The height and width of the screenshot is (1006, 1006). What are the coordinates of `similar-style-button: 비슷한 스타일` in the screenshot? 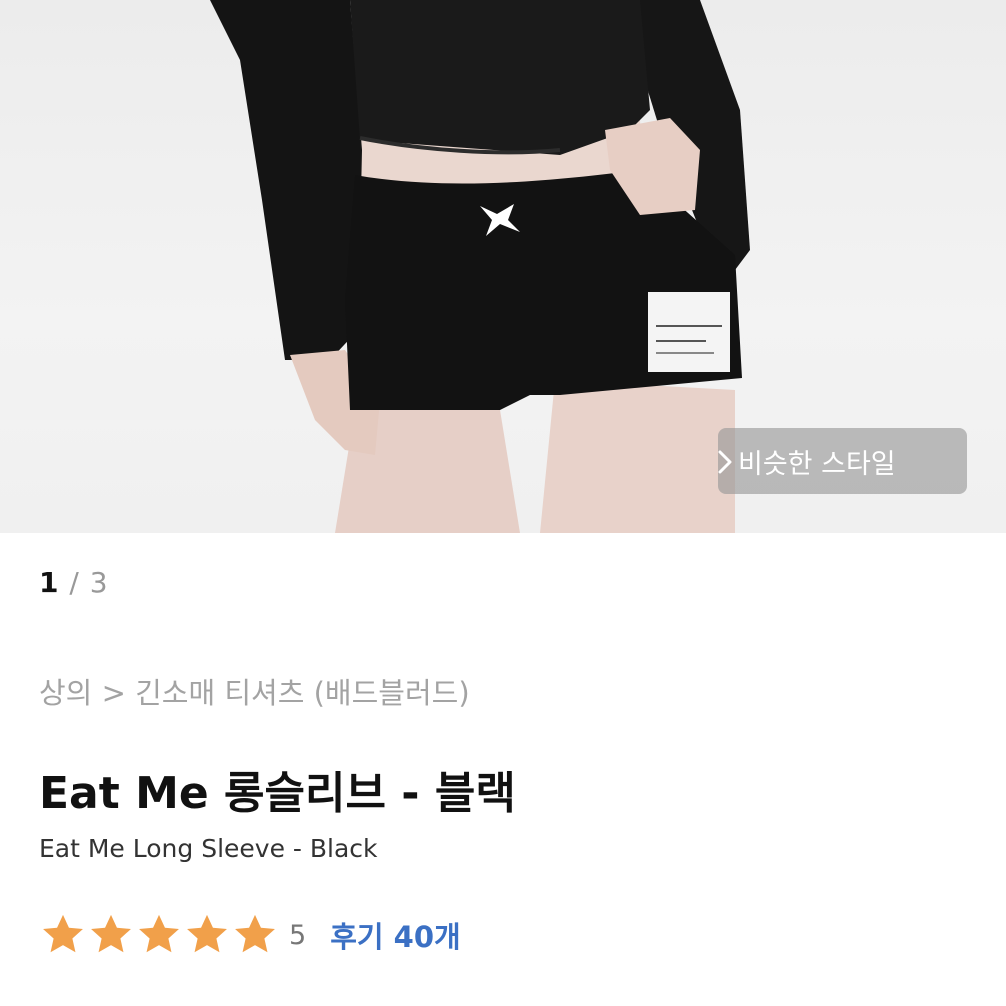 It's located at (842, 461).